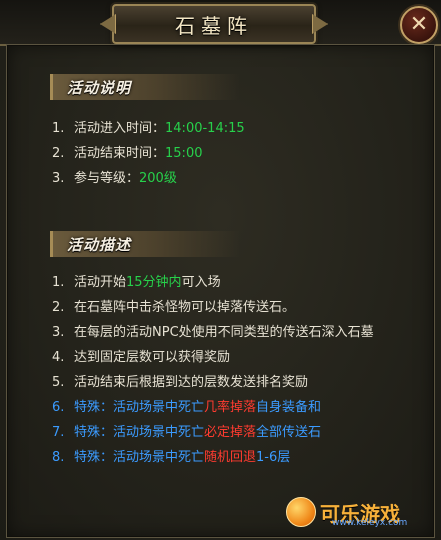 Image resolution: width=441 pixels, height=540 pixels. Describe the element at coordinates (224, 332) in the screenshot. I see `item-text: 在每层的活动NPC处使用不同类型的传送石深入石墓` at that location.